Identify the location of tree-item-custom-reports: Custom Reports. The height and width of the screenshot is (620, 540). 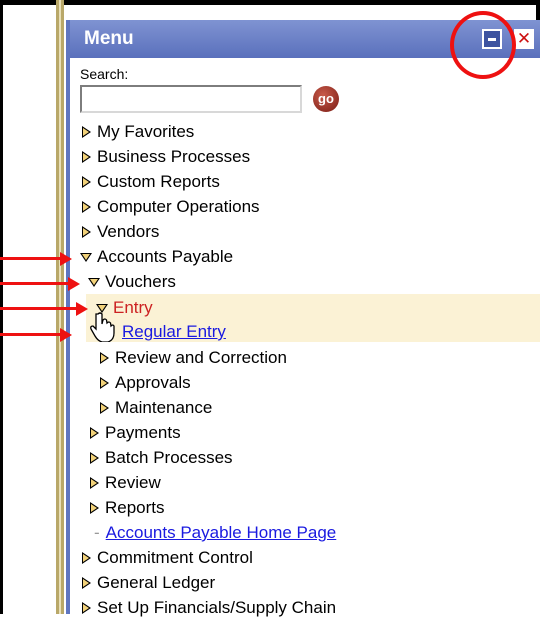
(151, 182).